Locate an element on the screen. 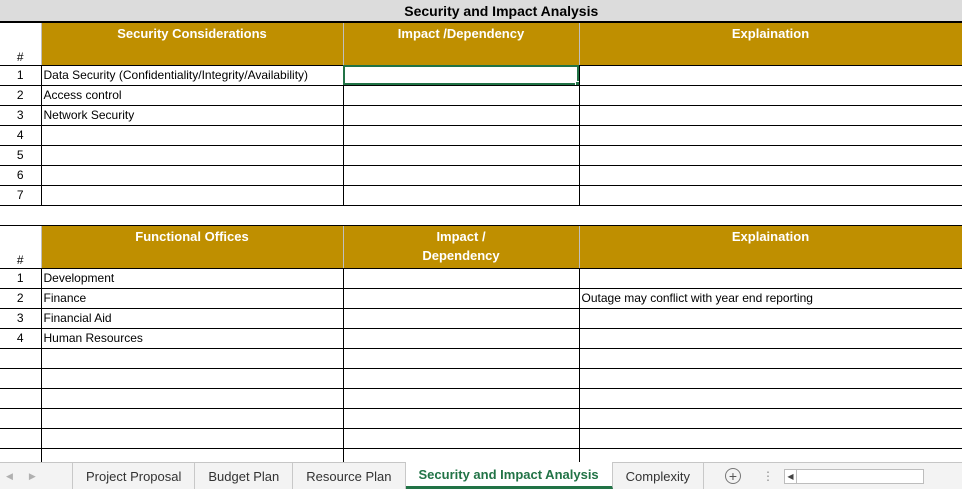 The width and height of the screenshot is (962, 489). scrollbar-track: ◀ is located at coordinates (853, 476).